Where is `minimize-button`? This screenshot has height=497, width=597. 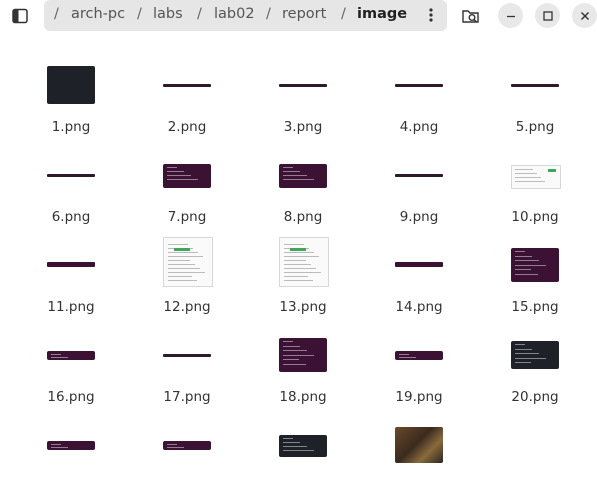 minimize-button is located at coordinates (510, 15).